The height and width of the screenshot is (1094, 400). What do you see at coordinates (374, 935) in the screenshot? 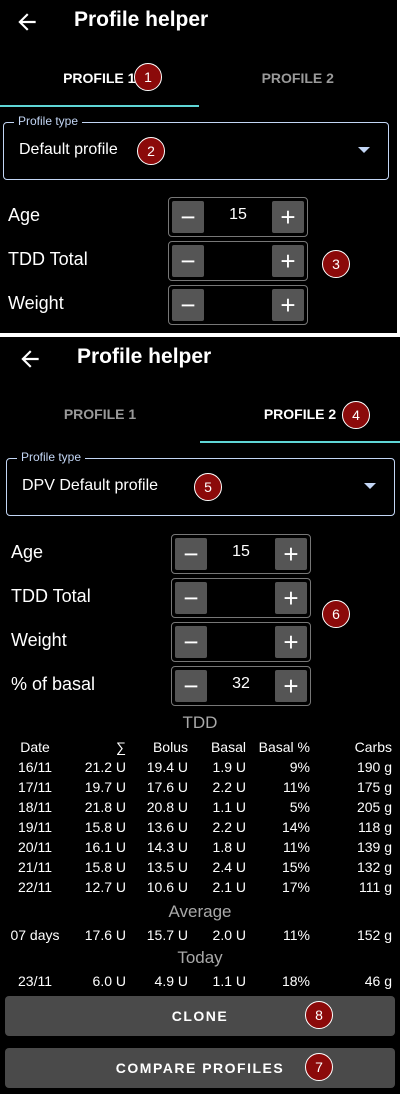
I see `average-carbs: 152 g` at bounding box center [374, 935].